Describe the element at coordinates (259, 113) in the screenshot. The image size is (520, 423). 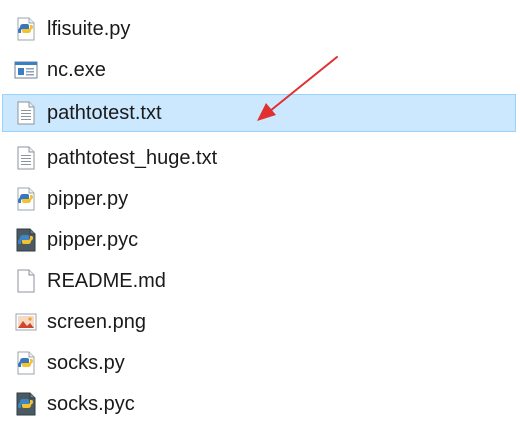
I see `file-item-pathtotest-txt: pathtotest.txt` at that location.